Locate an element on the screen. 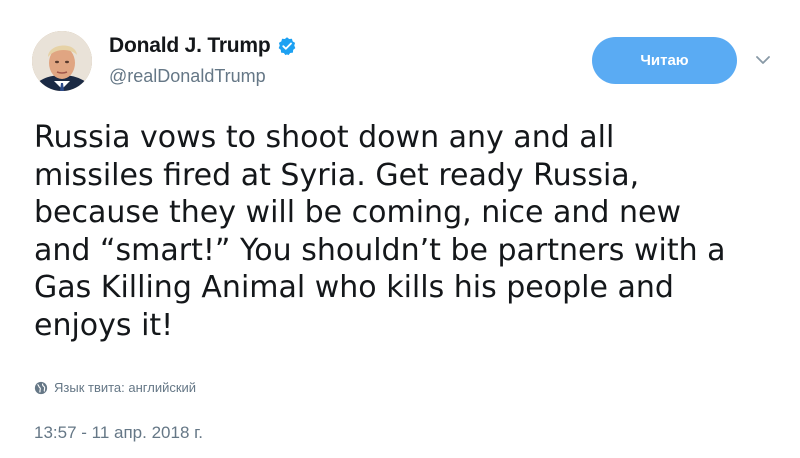  avatar is located at coordinates (62, 61).